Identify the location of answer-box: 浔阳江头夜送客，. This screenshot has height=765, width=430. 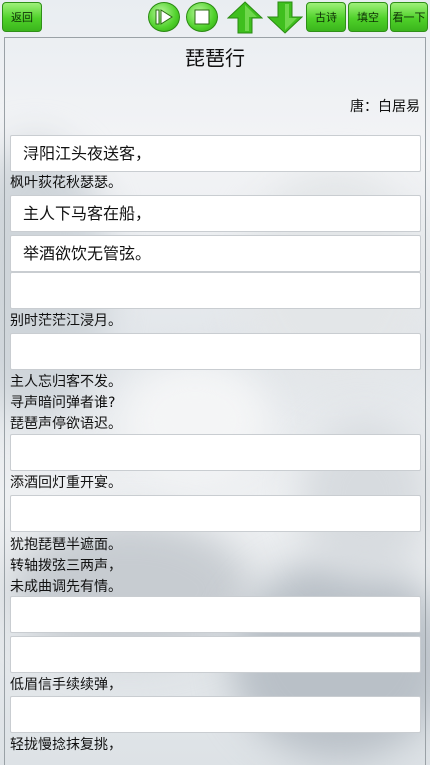
(215, 153).